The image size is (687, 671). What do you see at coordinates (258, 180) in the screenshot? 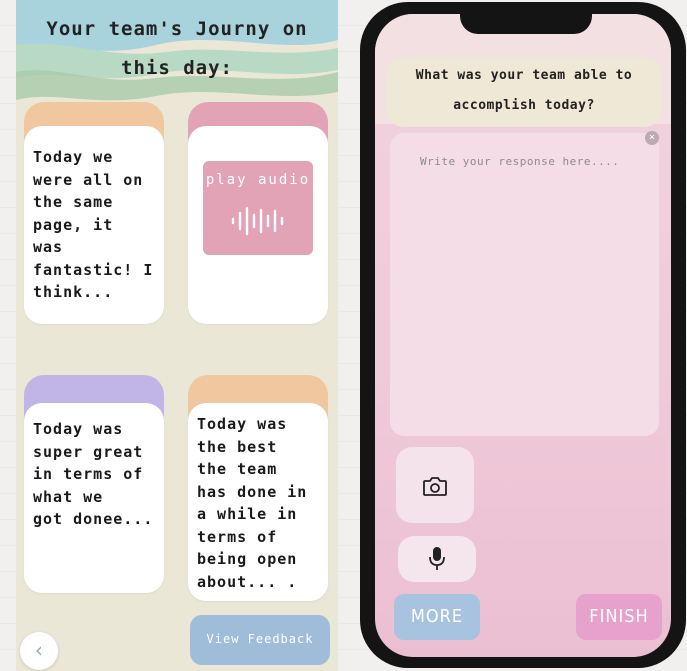
I see `play-audio-label: play audio` at bounding box center [258, 180].